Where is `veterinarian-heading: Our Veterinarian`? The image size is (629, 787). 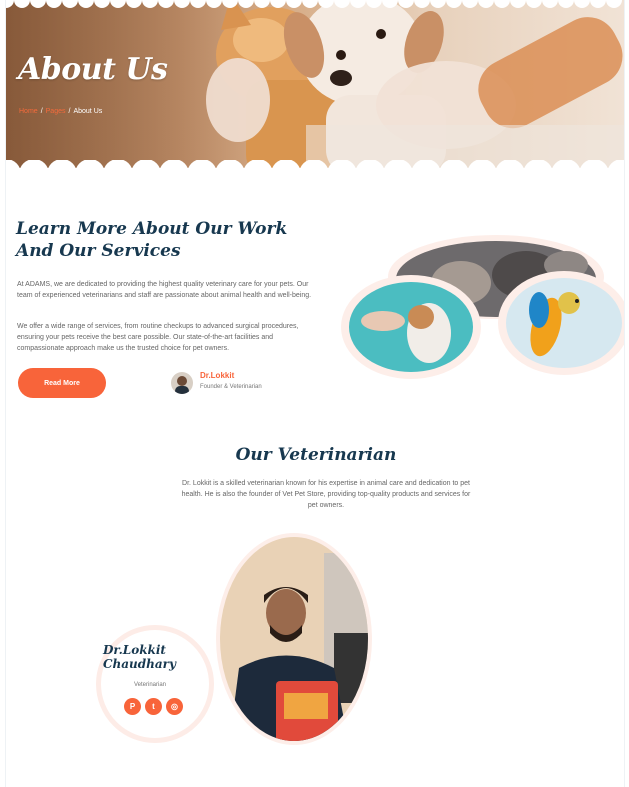
veterinarian-heading: Our Veterinarian is located at coordinates (316, 455).